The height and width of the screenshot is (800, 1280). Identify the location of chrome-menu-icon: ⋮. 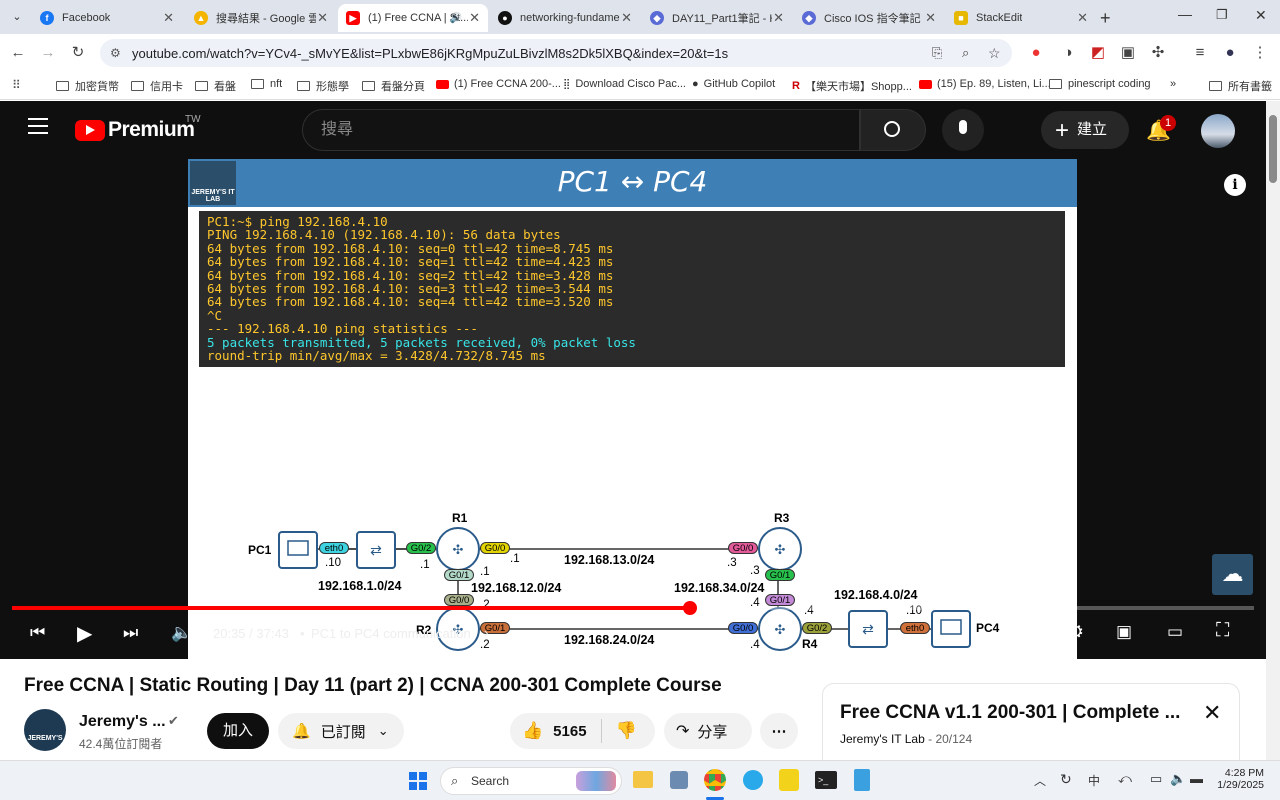
(1260, 53).